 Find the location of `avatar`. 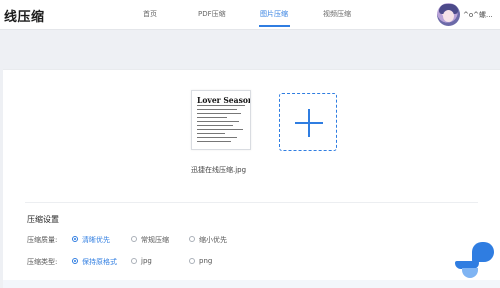

avatar is located at coordinates (448, 14).